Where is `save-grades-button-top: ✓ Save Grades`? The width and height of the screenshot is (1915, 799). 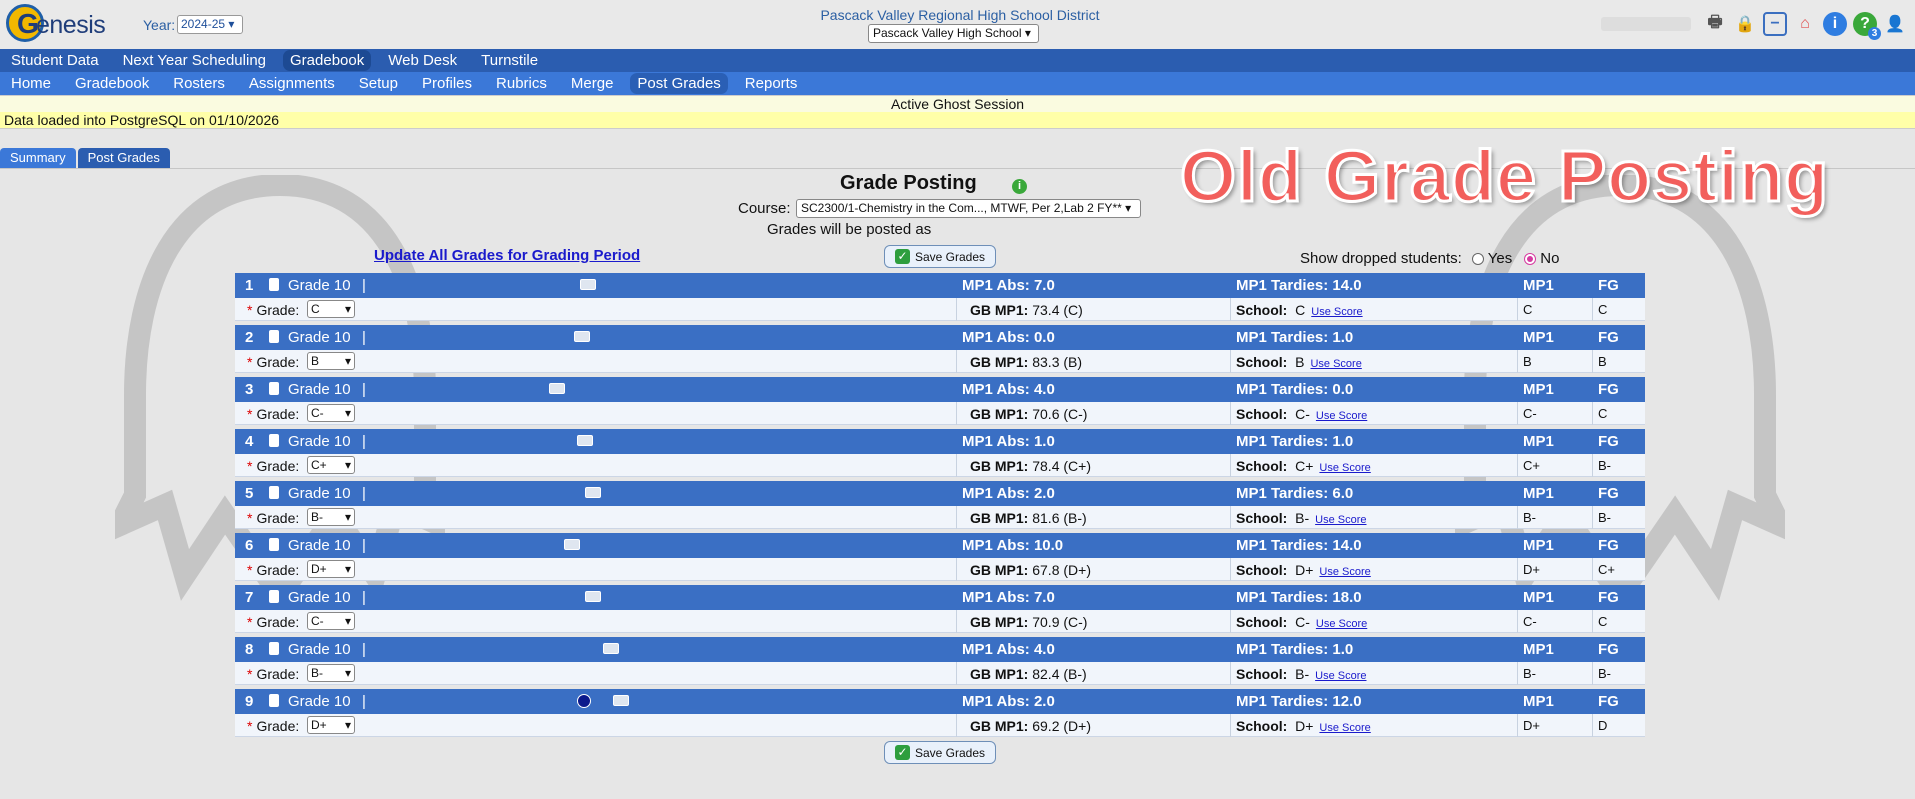
save-grades-button-top: ✓ Save Grades is located at coordinates (940, 256).